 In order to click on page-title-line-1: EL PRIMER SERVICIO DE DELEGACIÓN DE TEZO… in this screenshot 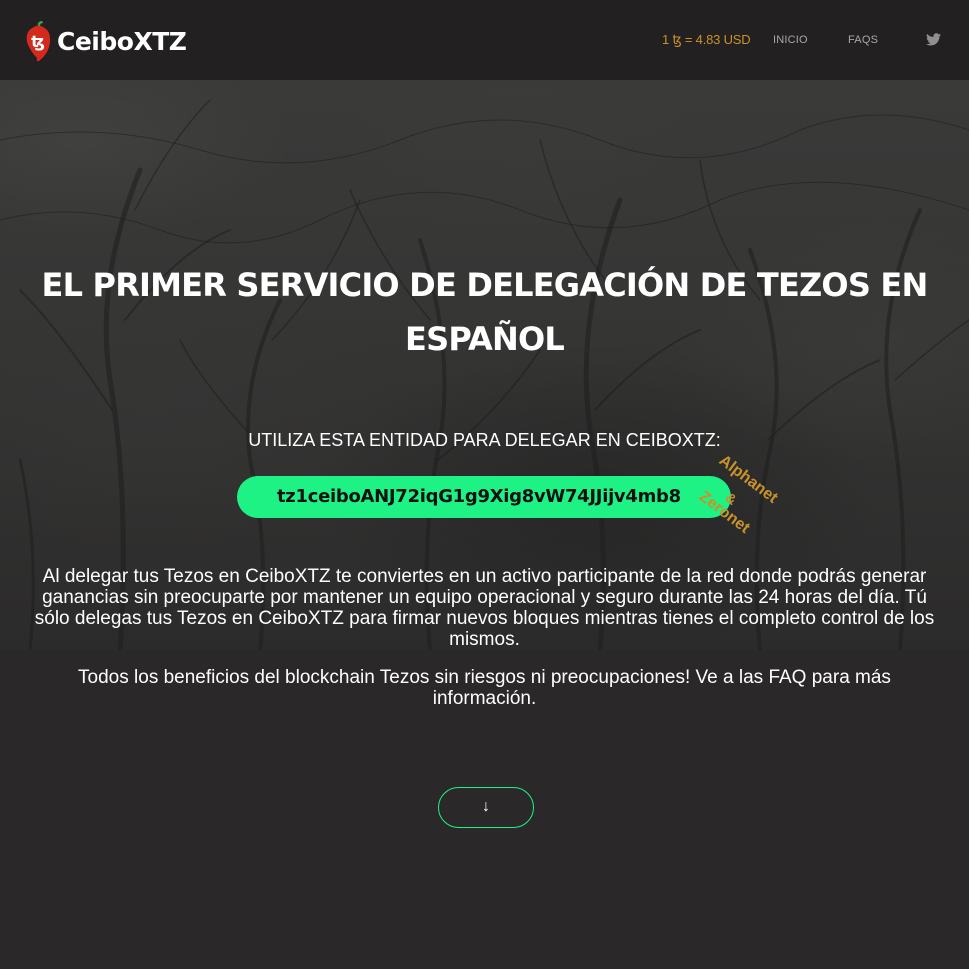, I will do `click(485, 285)`.